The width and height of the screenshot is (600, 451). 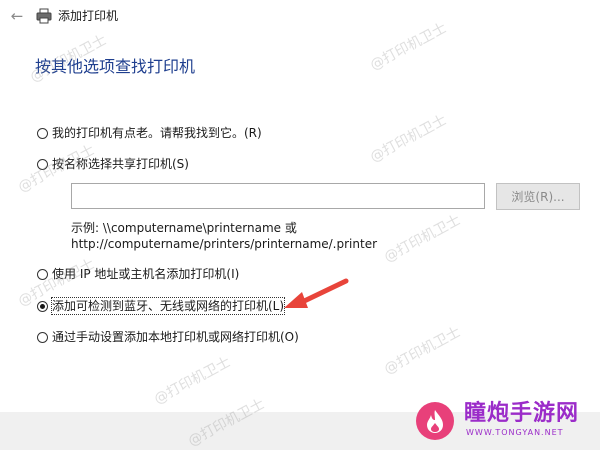 What do you see at coordinates (88, 16) in the screenshot?
I see `window-title: 添加打印机` at bounding box center [88, 16].